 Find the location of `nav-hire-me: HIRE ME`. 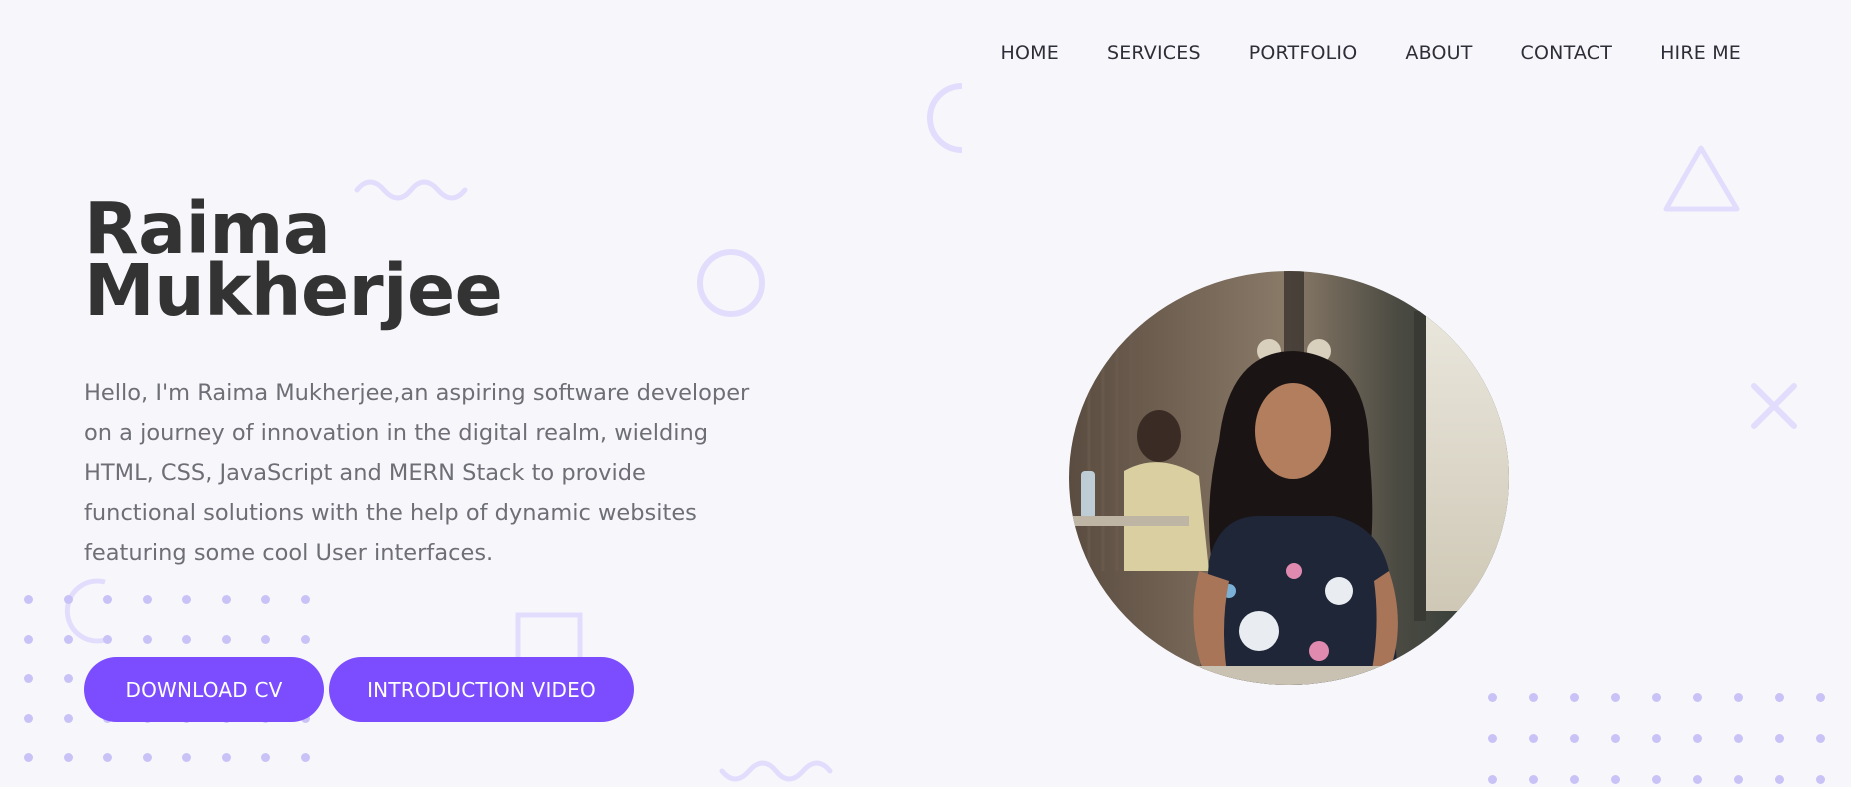

nav-hire-me: HIRE ME is located at coordinates (1700, 53).